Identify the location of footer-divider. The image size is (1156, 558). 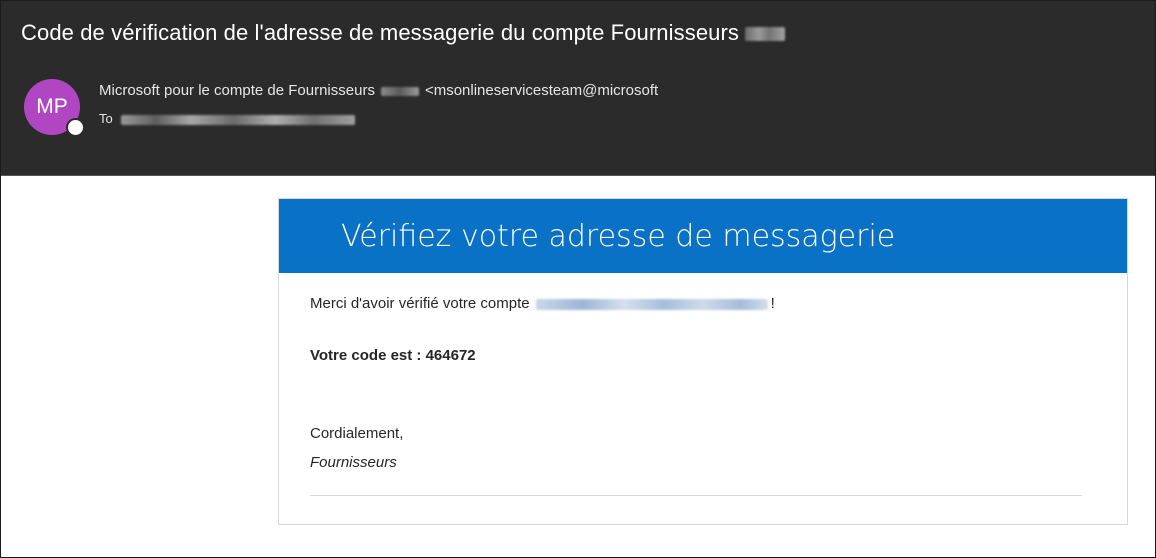
(696, 495).